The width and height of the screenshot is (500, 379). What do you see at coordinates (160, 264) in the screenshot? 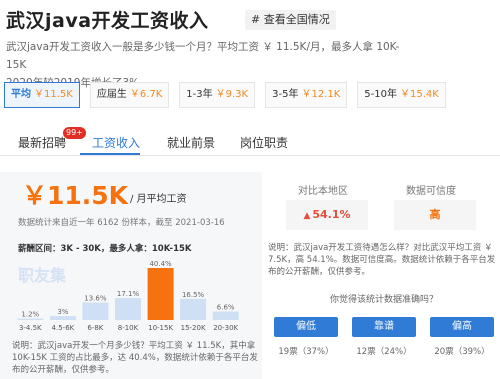
I see `bar-value-label: 40.4%` at bounding box center [160, 264].